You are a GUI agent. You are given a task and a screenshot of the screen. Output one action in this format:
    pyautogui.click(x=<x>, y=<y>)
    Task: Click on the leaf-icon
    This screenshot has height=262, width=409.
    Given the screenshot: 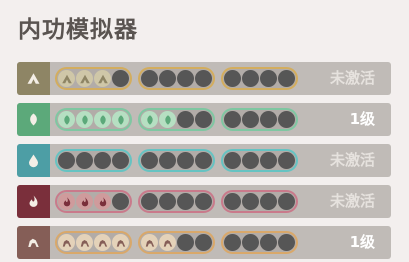 What is the action you would take?
    pyautogui.click(x=33, y=119)
    